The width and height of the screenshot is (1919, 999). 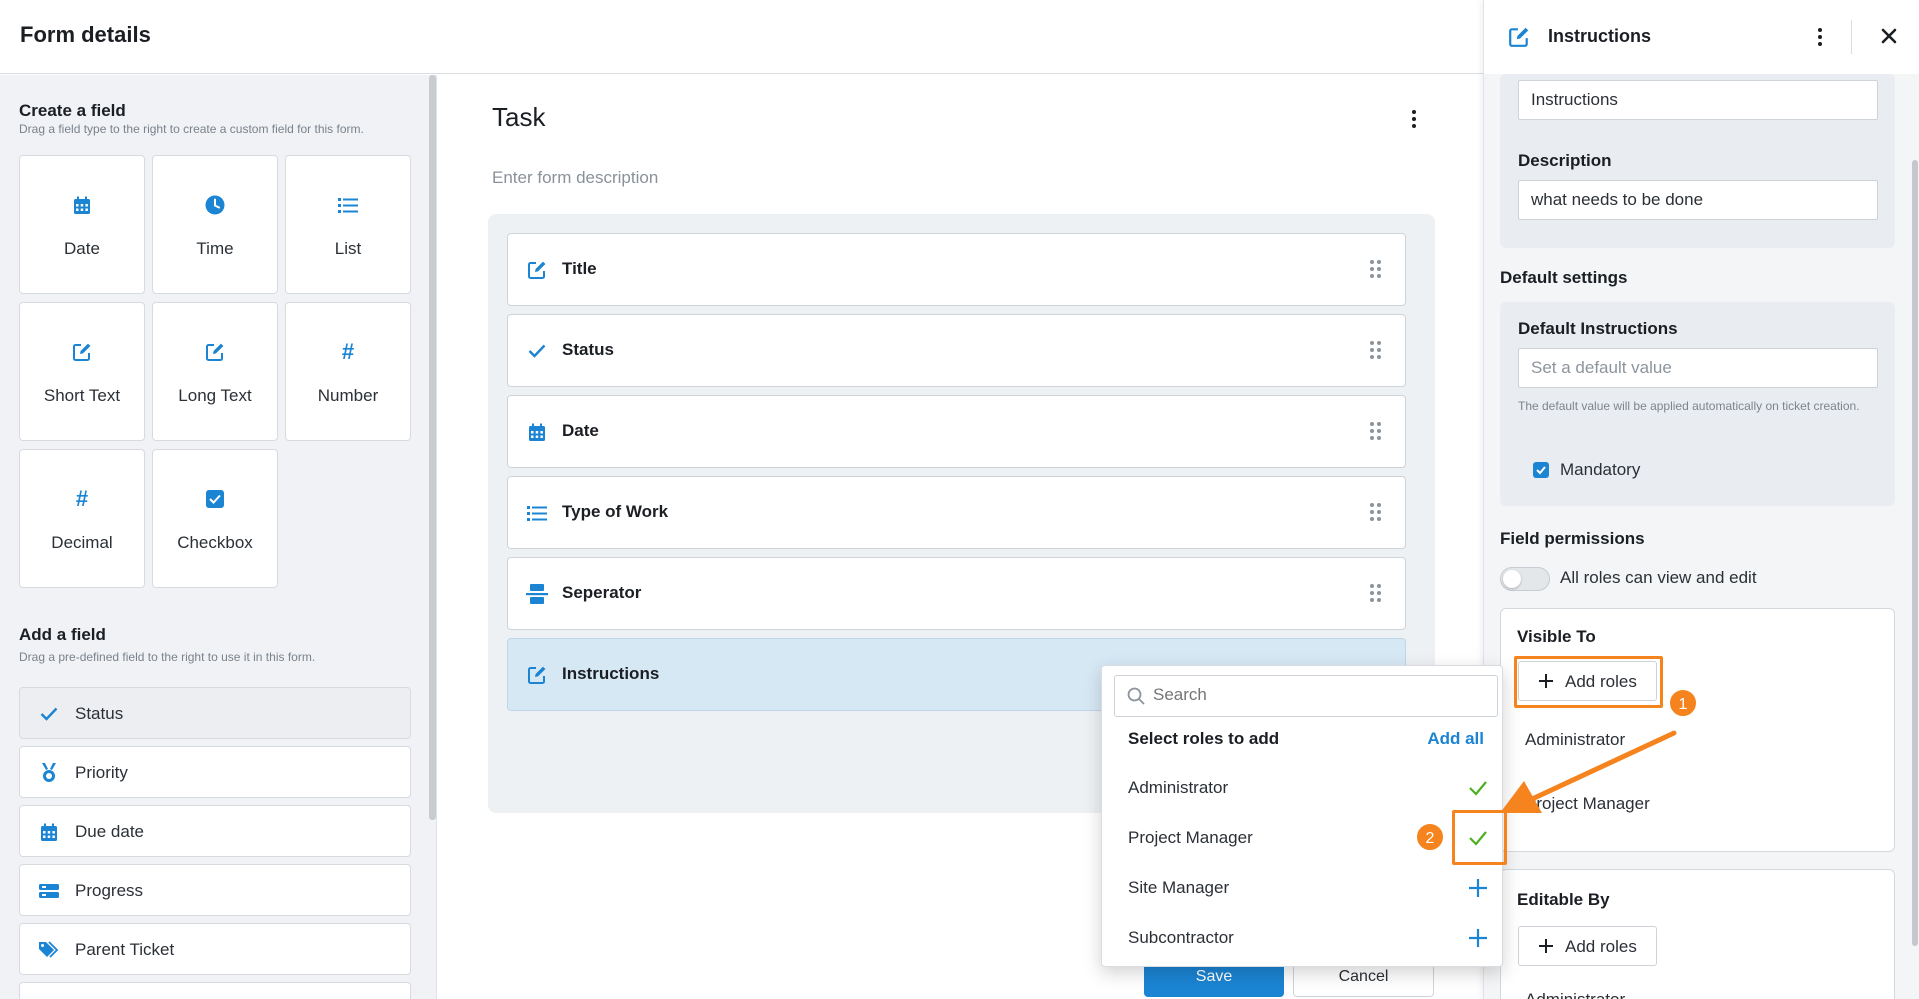 I want to click on tag-icon, so click(x=49, y=950).